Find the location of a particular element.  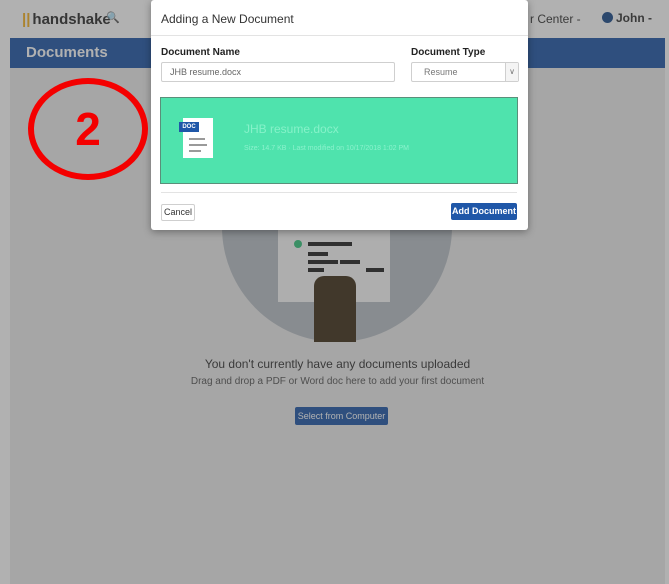

file-type-tag: DOC is located at coordinates (189, 127).